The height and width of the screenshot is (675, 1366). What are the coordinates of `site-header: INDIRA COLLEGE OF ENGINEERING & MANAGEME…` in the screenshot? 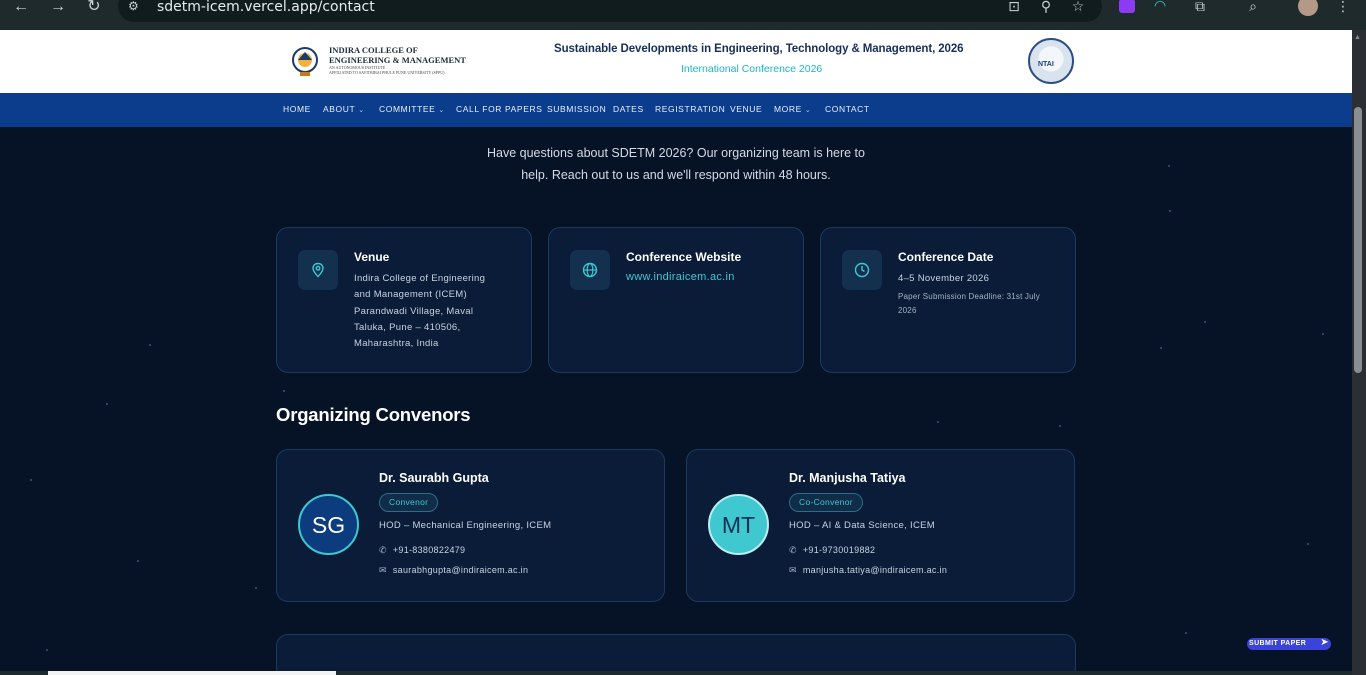 It's located at (676, 61).